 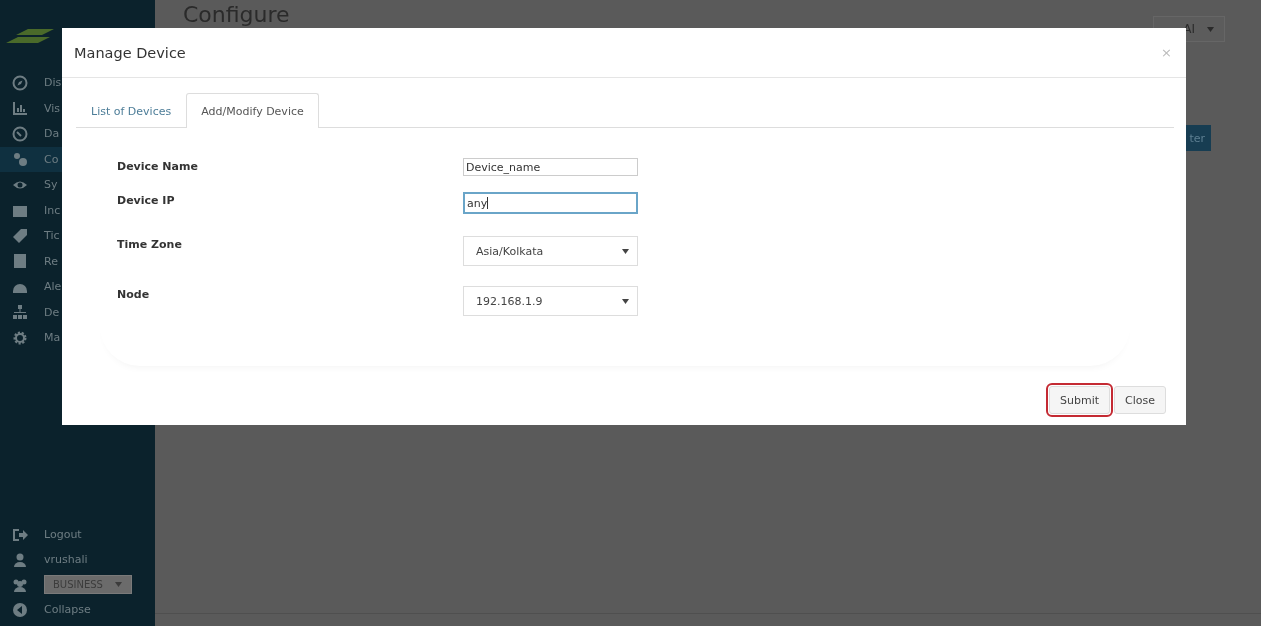 What do you see at coordinates (130, 52) in the screenshot?
I see `dialog-title: Manage Device` at bounding box center [130, 52].